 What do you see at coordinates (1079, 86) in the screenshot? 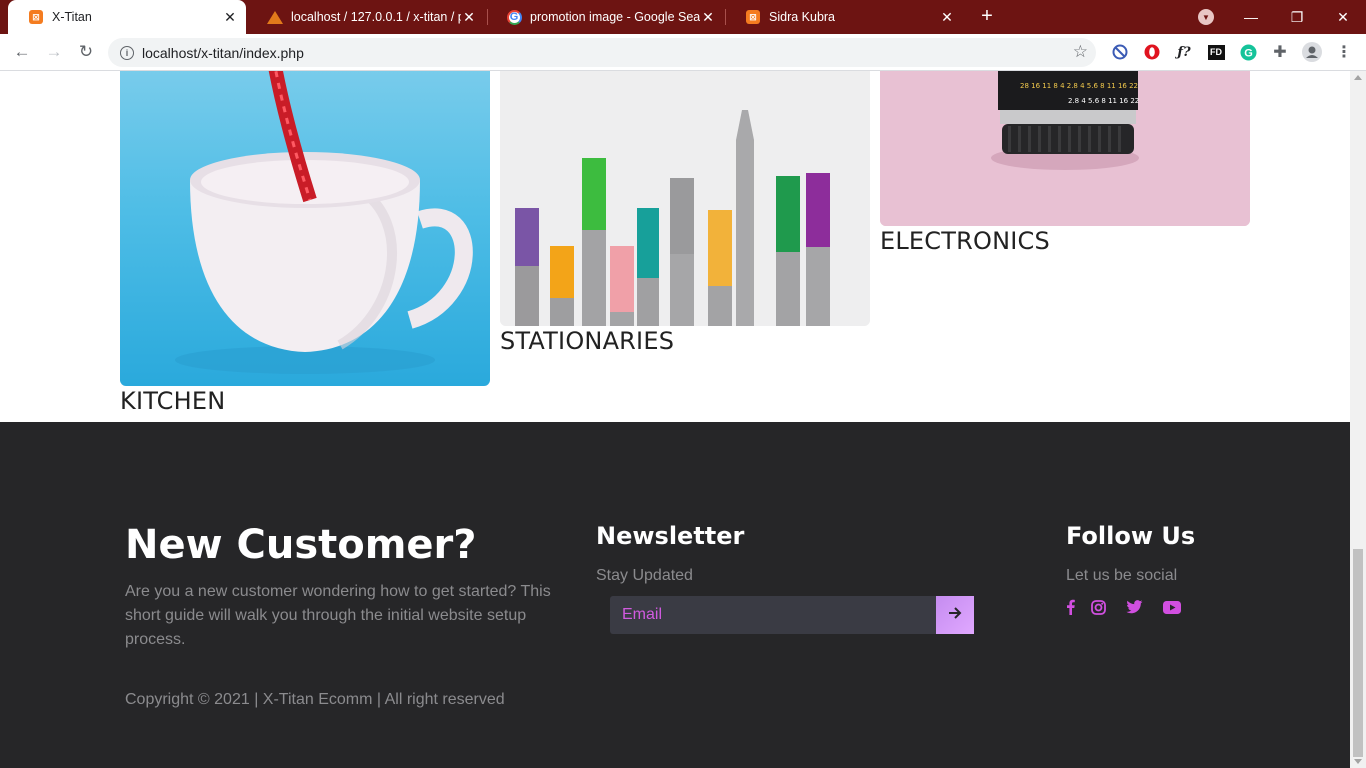
I see `lens-scale-text: 28 16 11 8 4 2.8 4 5.6 8 11 16 22` at bounding box center [1079, 86].